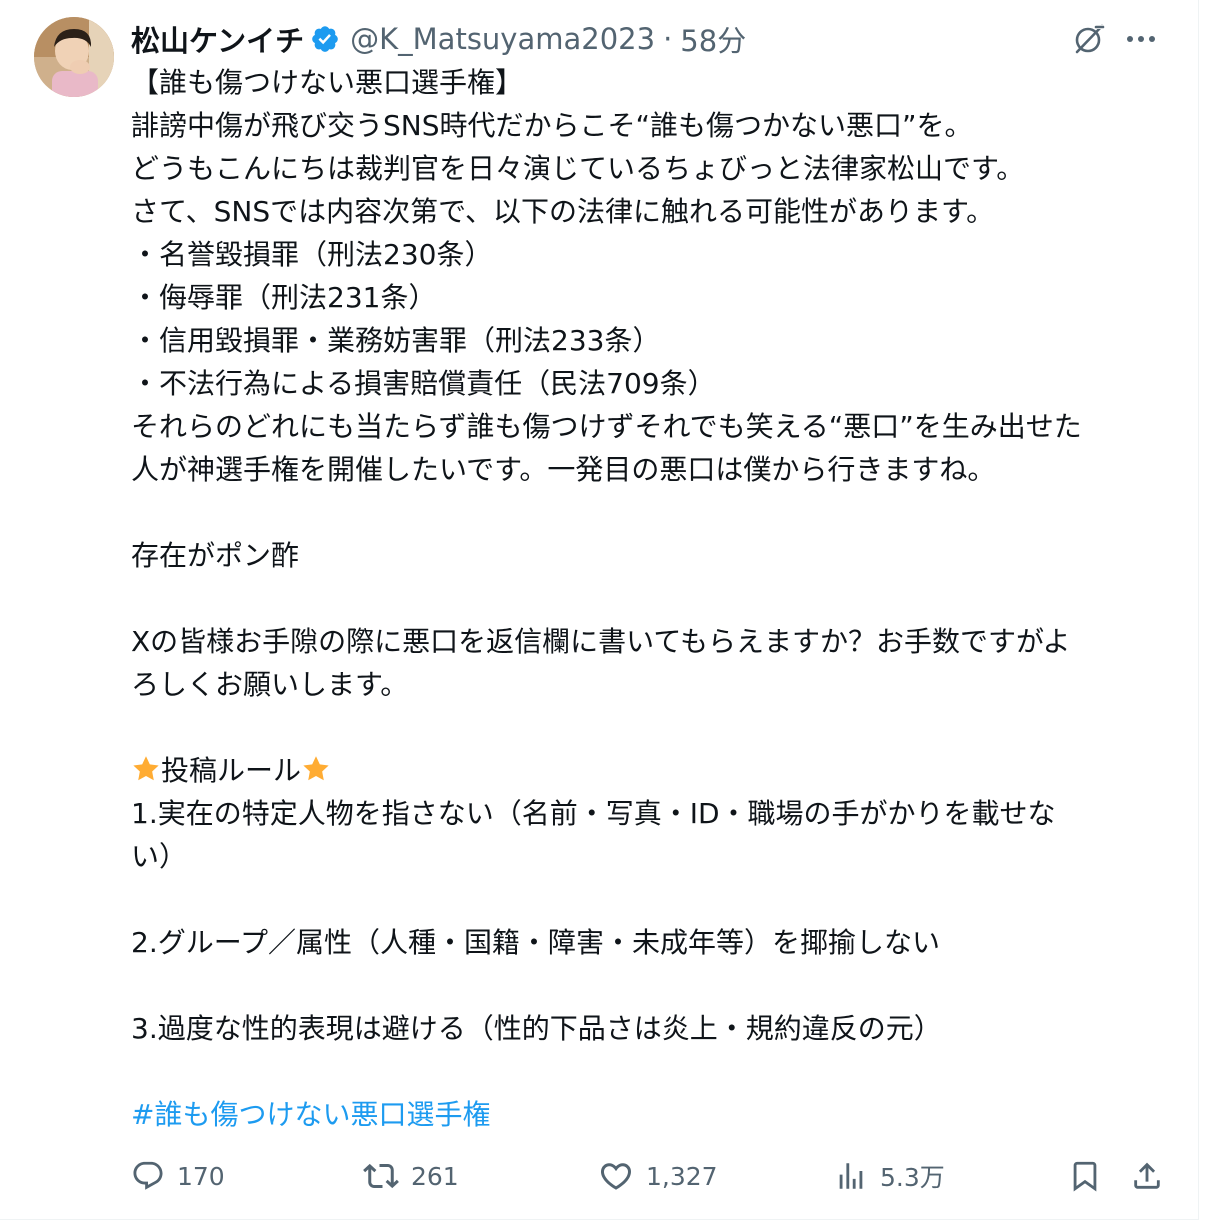 The height and width of the screenshot is (1224, 1205). I want to click on text-line: ・名誉毀損罪（刑法230条）, so click(312, 254).